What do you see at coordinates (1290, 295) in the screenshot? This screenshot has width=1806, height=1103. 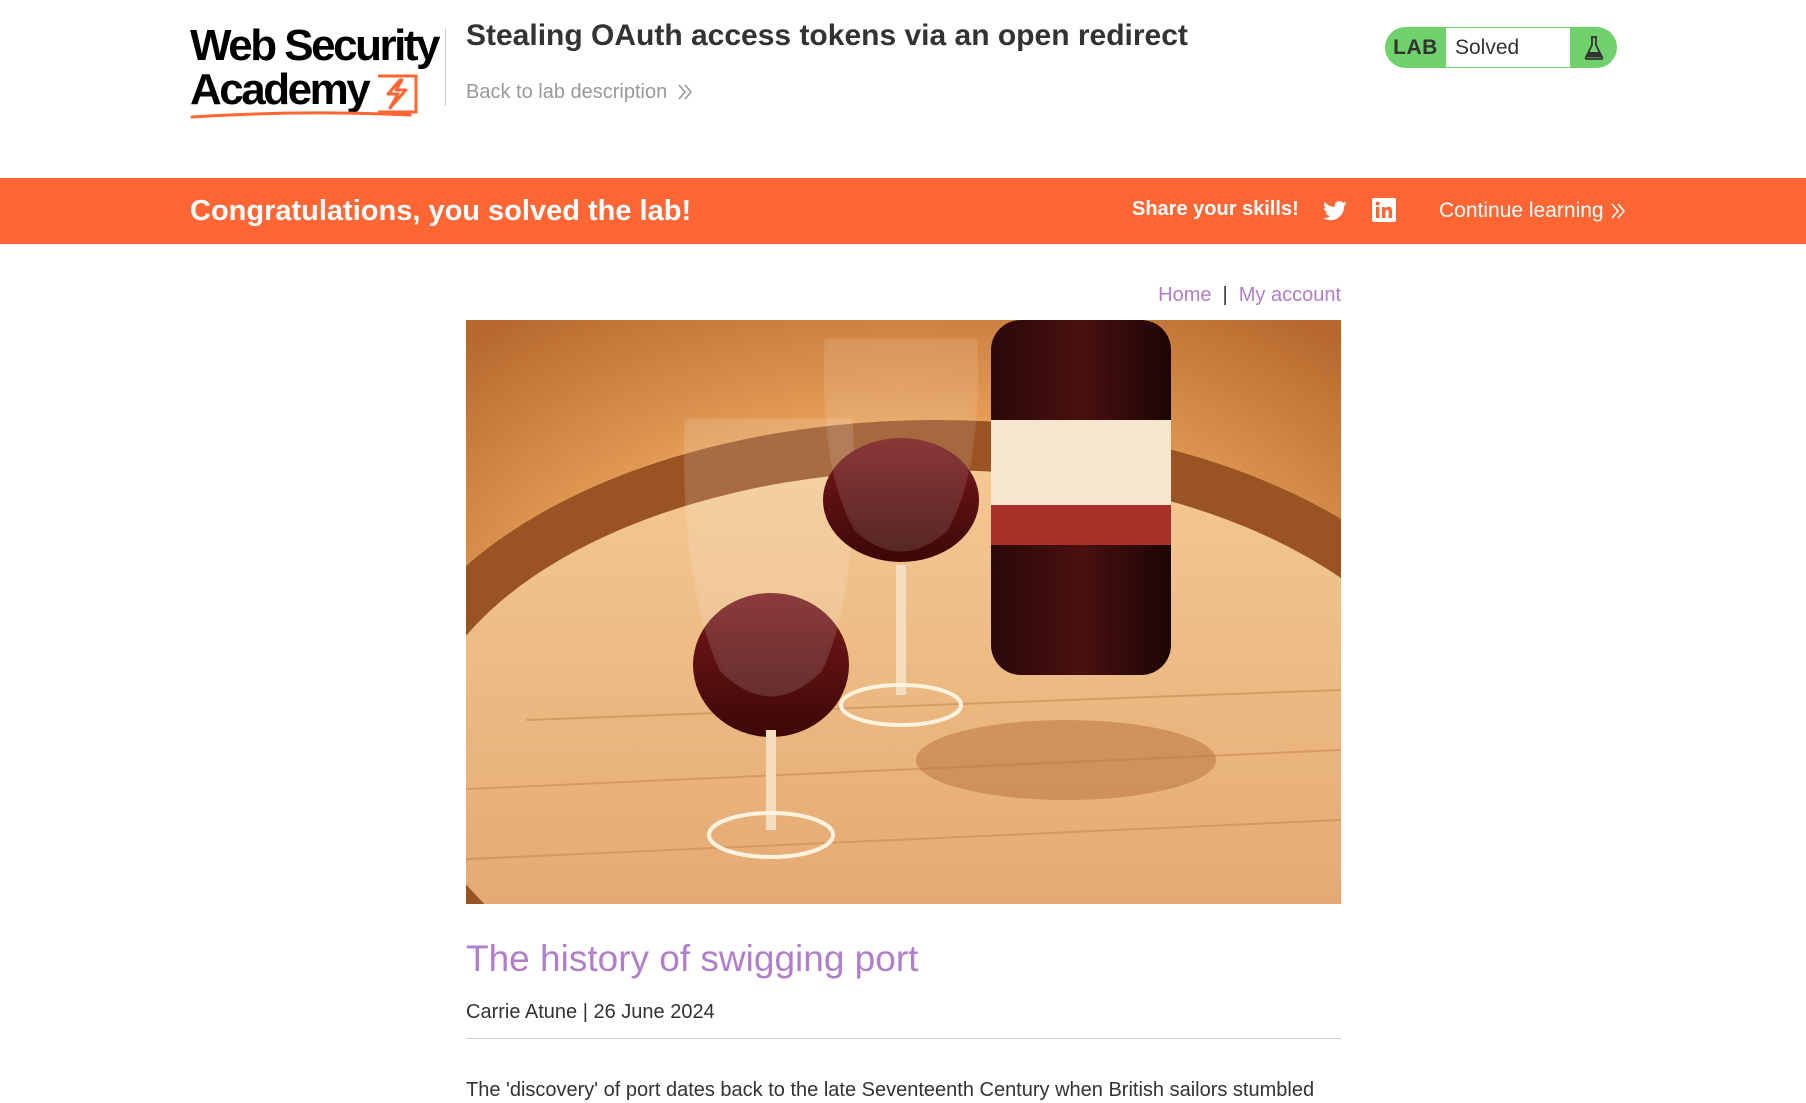 I see `my-account-link: My account` at bounding box center [1290, 295].